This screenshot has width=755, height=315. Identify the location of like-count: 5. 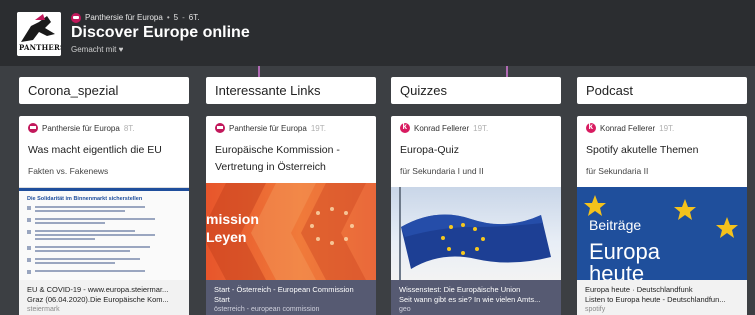
(176, 17).